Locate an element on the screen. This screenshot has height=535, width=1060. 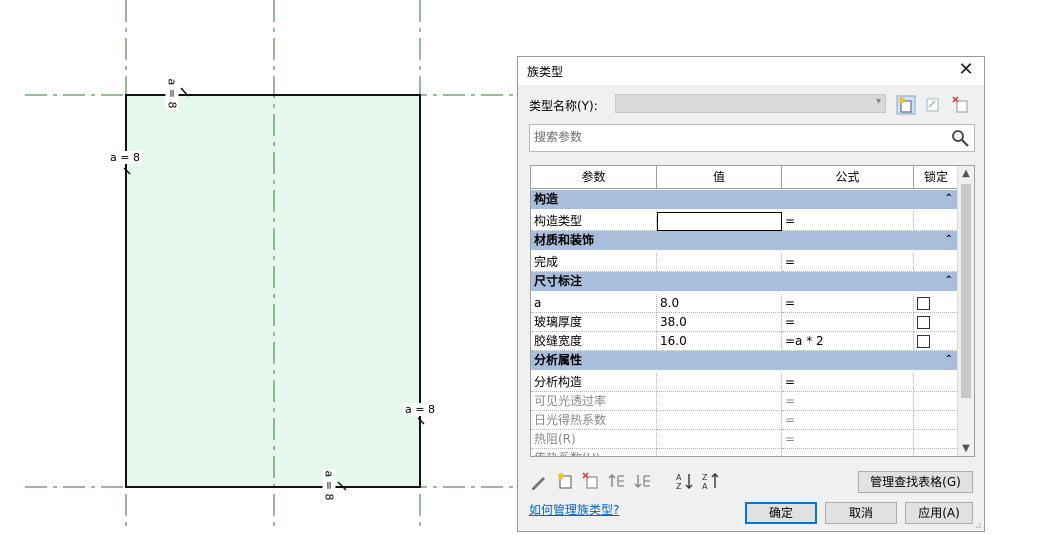
scroll-thumb is located at coordinates (966, 291).